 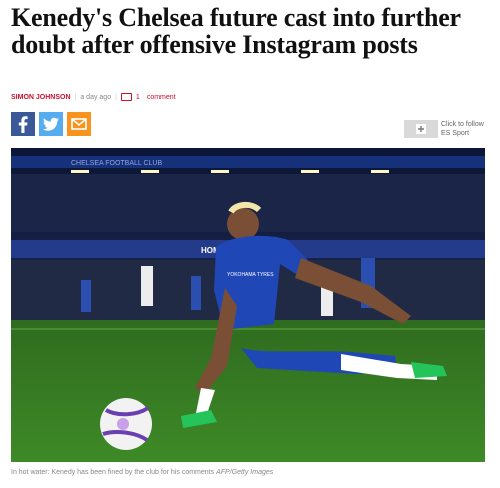 I want to click on follow-plus-icon, so click(x=421, y=129).